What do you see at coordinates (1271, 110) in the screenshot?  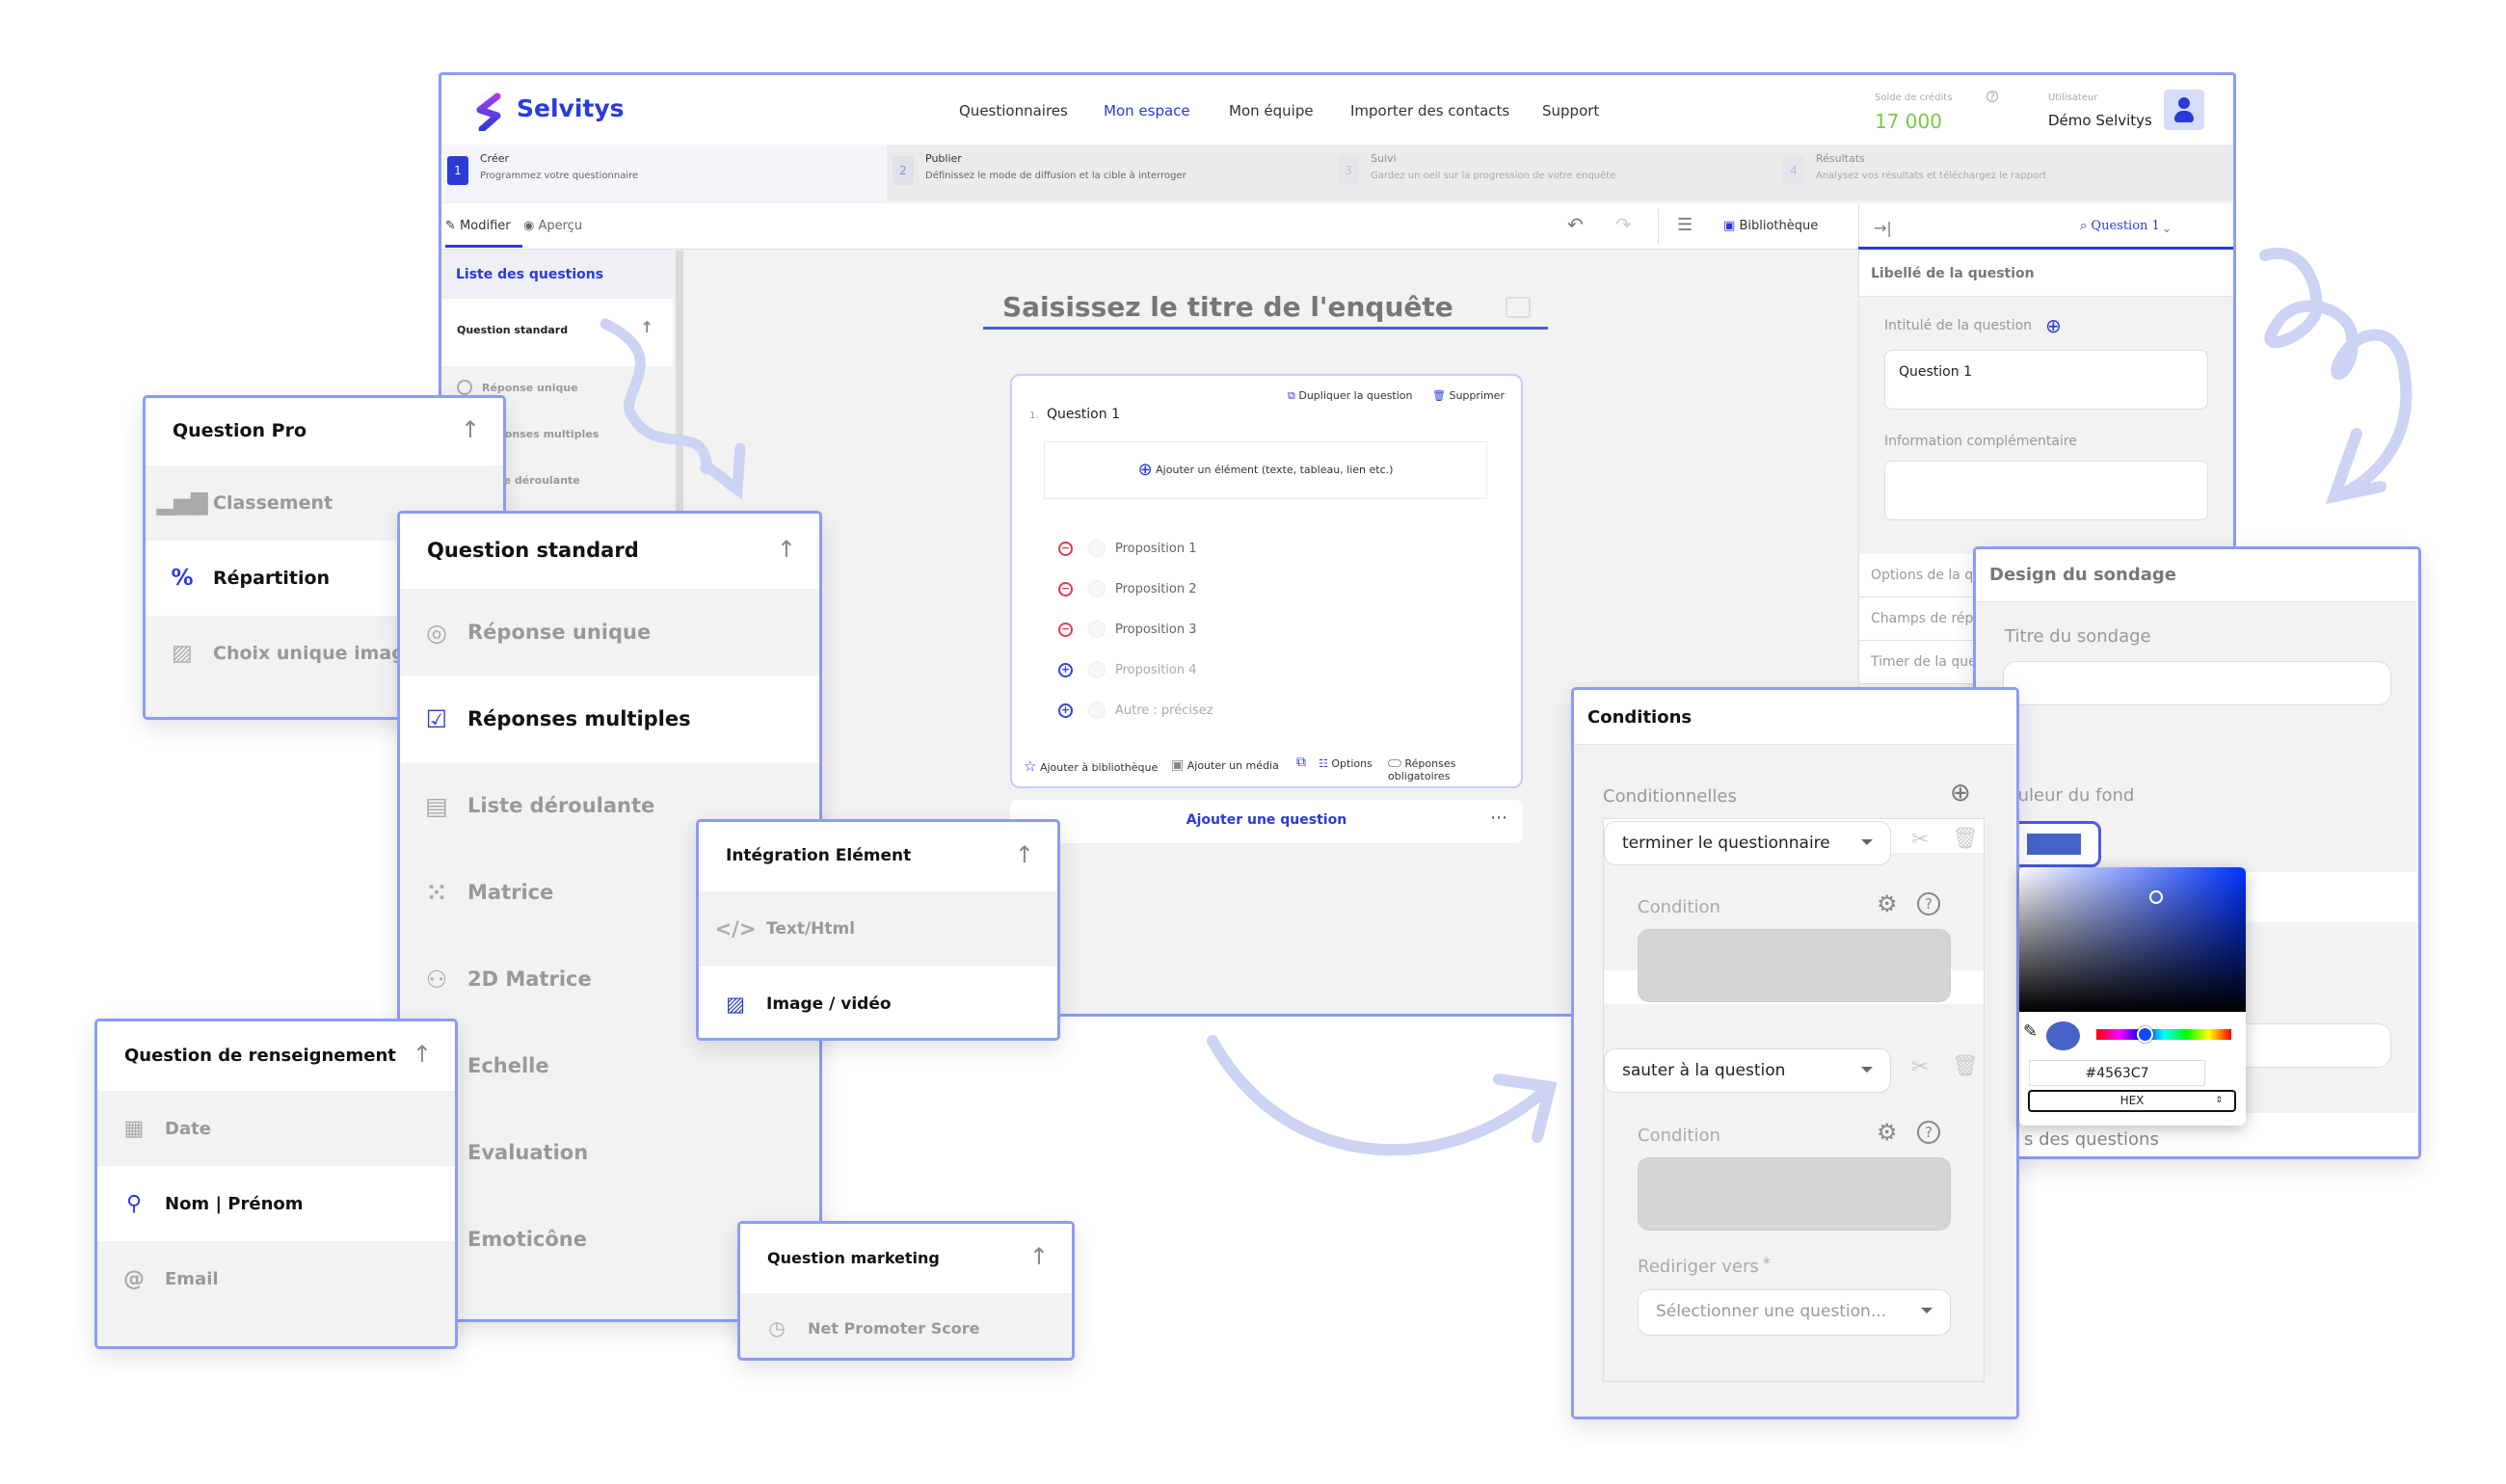 I see `nav-mon-equipe: Mon équipe` at bounding box center [1271, 110].